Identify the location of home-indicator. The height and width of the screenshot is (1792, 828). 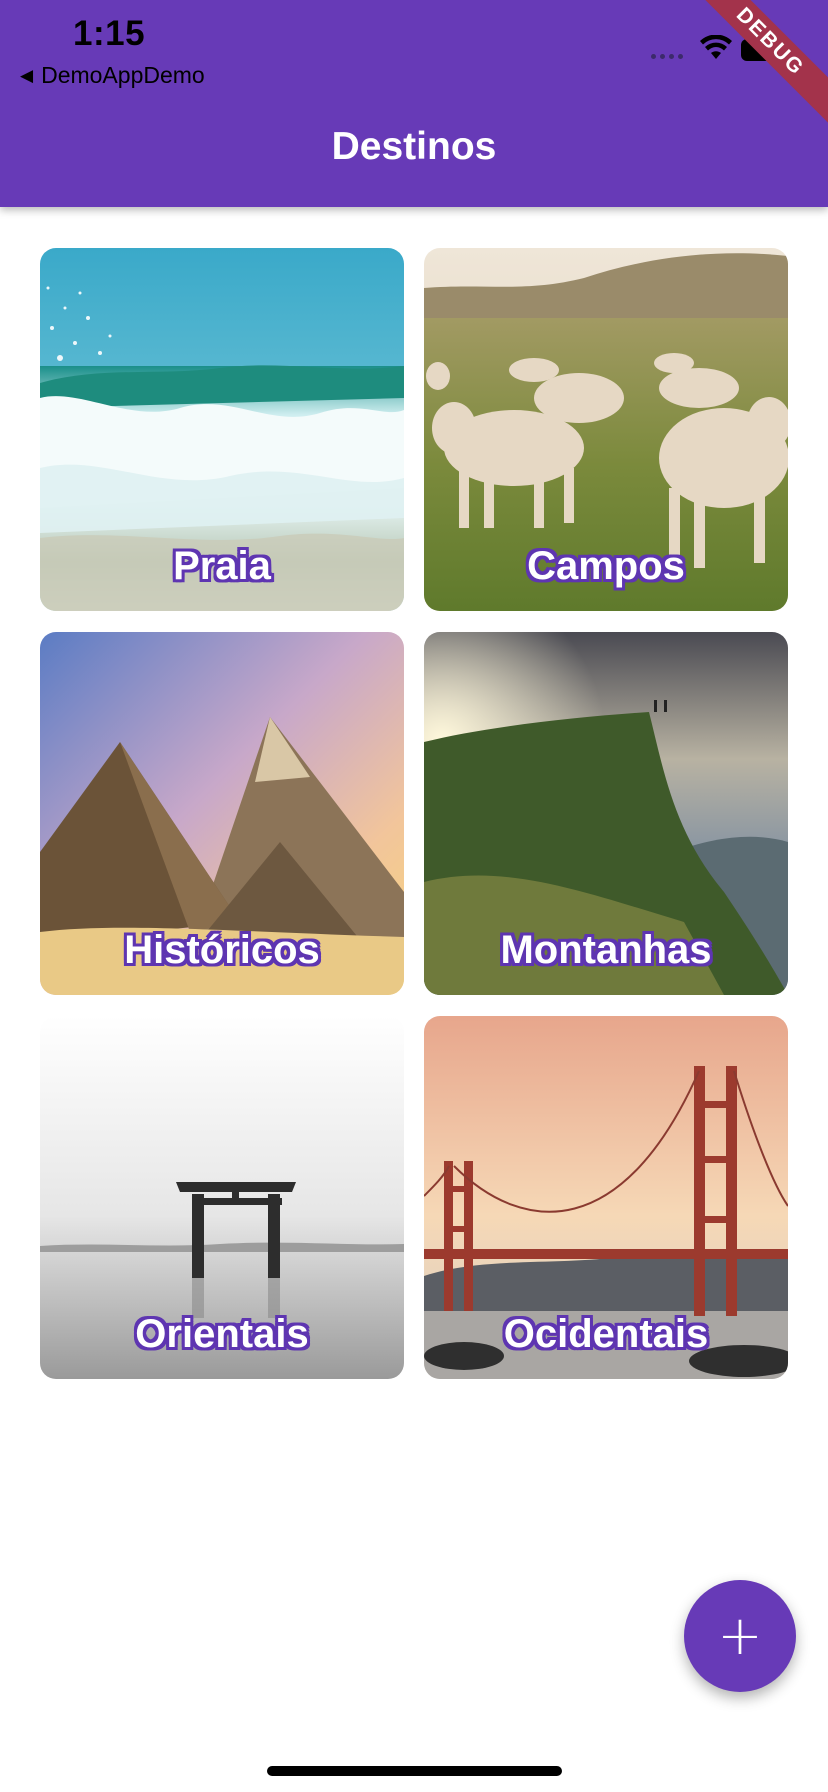
(414, 1771).